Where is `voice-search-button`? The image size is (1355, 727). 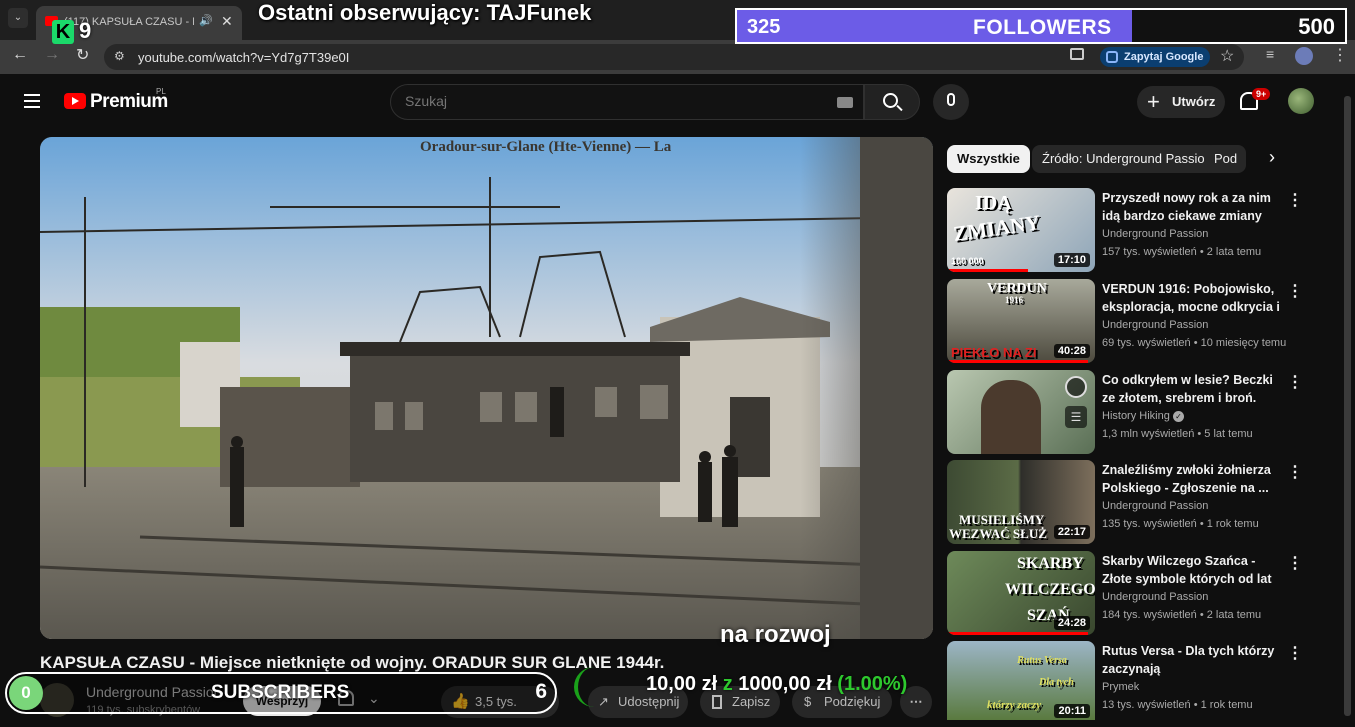
voice-search-button is located at coordinates (951, 102).